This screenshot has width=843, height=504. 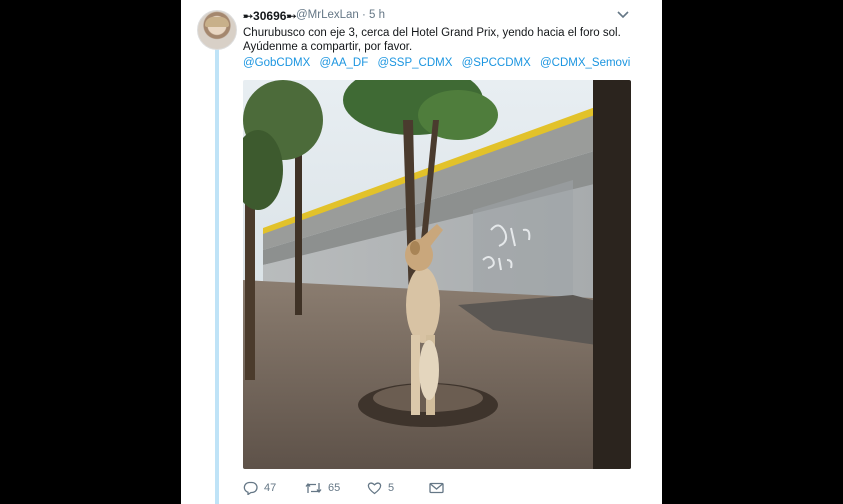 What do you see at coordinates (270, 488) in the screenshot?
I see `reply-count: 47` at bounding box center [270, 488].